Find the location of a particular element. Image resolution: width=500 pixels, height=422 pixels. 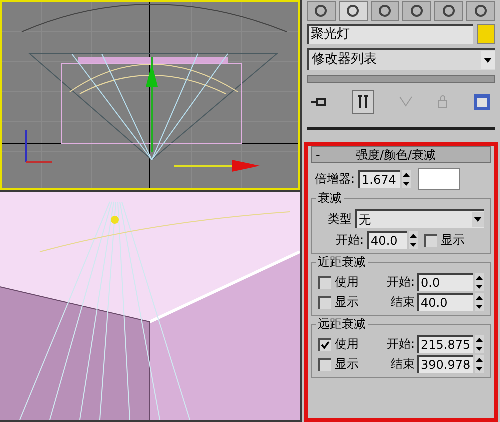

rollout-header: - 强度/颜色/衰减 is located at coordinates (401, 154).